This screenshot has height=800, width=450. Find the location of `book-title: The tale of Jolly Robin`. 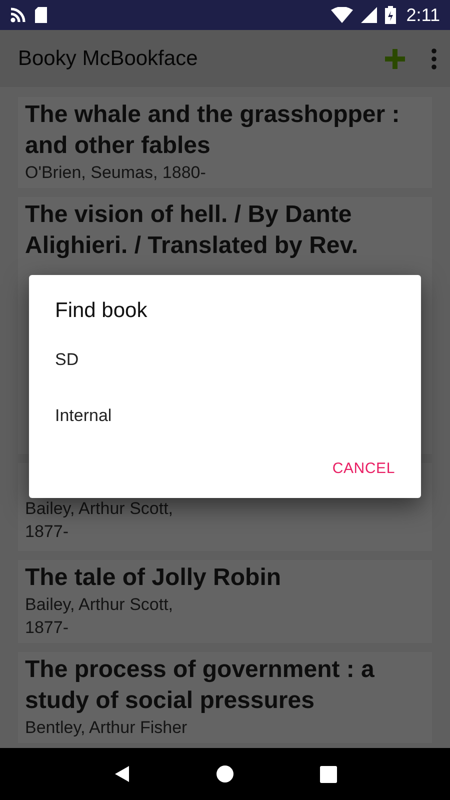

book-title: The tale of Jolly Robin is located at coordinates (153, 578).